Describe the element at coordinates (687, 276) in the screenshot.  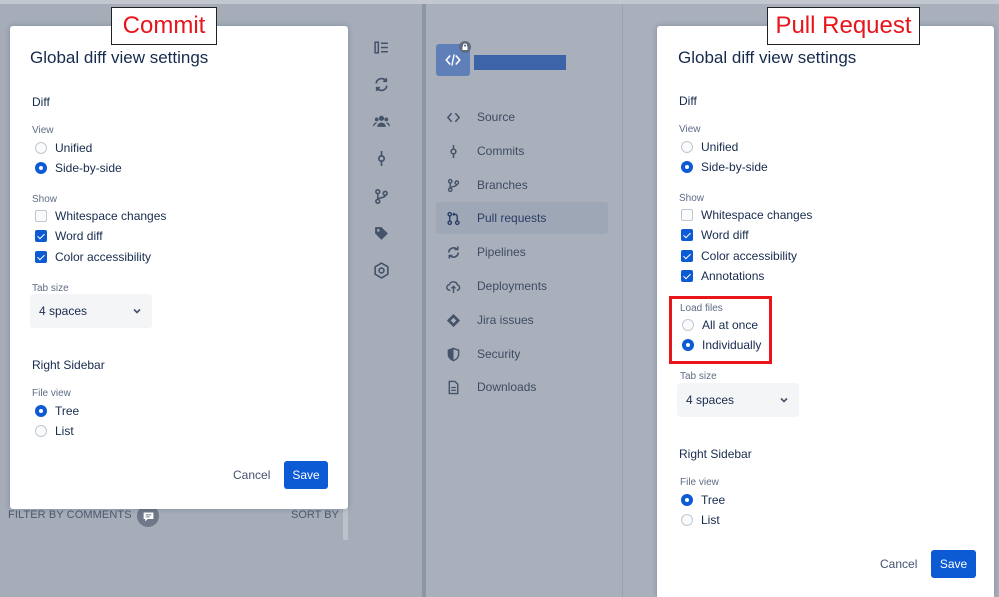
I see `checkbox-annotations` at that location.